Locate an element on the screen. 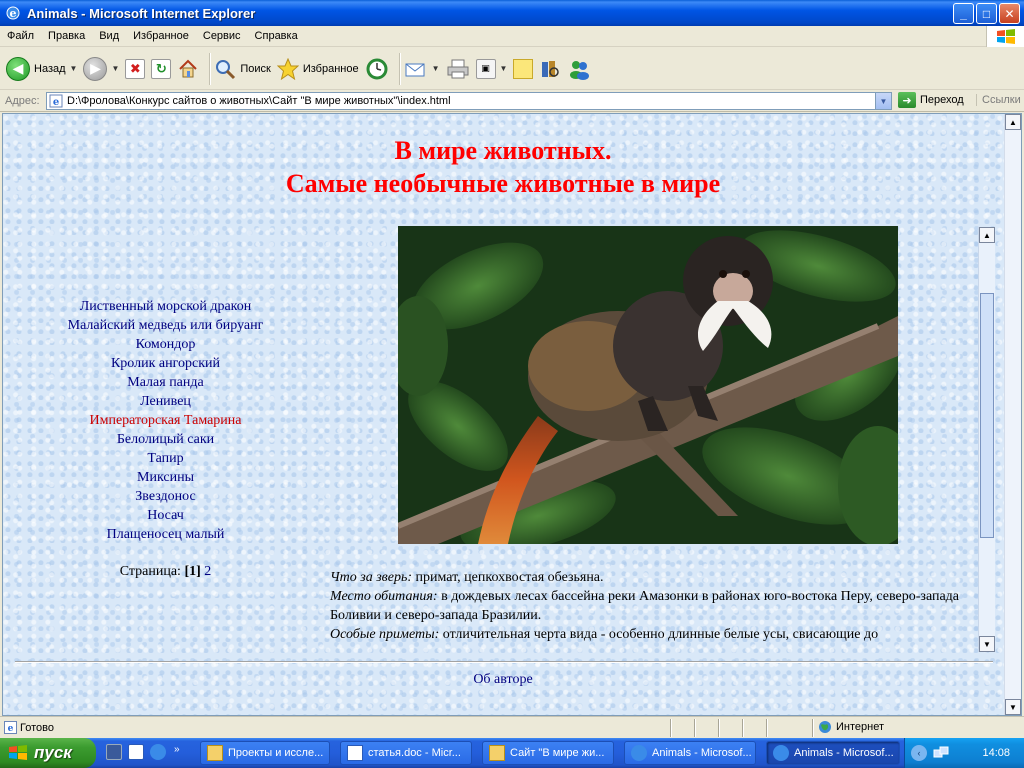 The image size is (1024, 768). address-dropdown-icon: ▼ is located at coordinates (883, 101).